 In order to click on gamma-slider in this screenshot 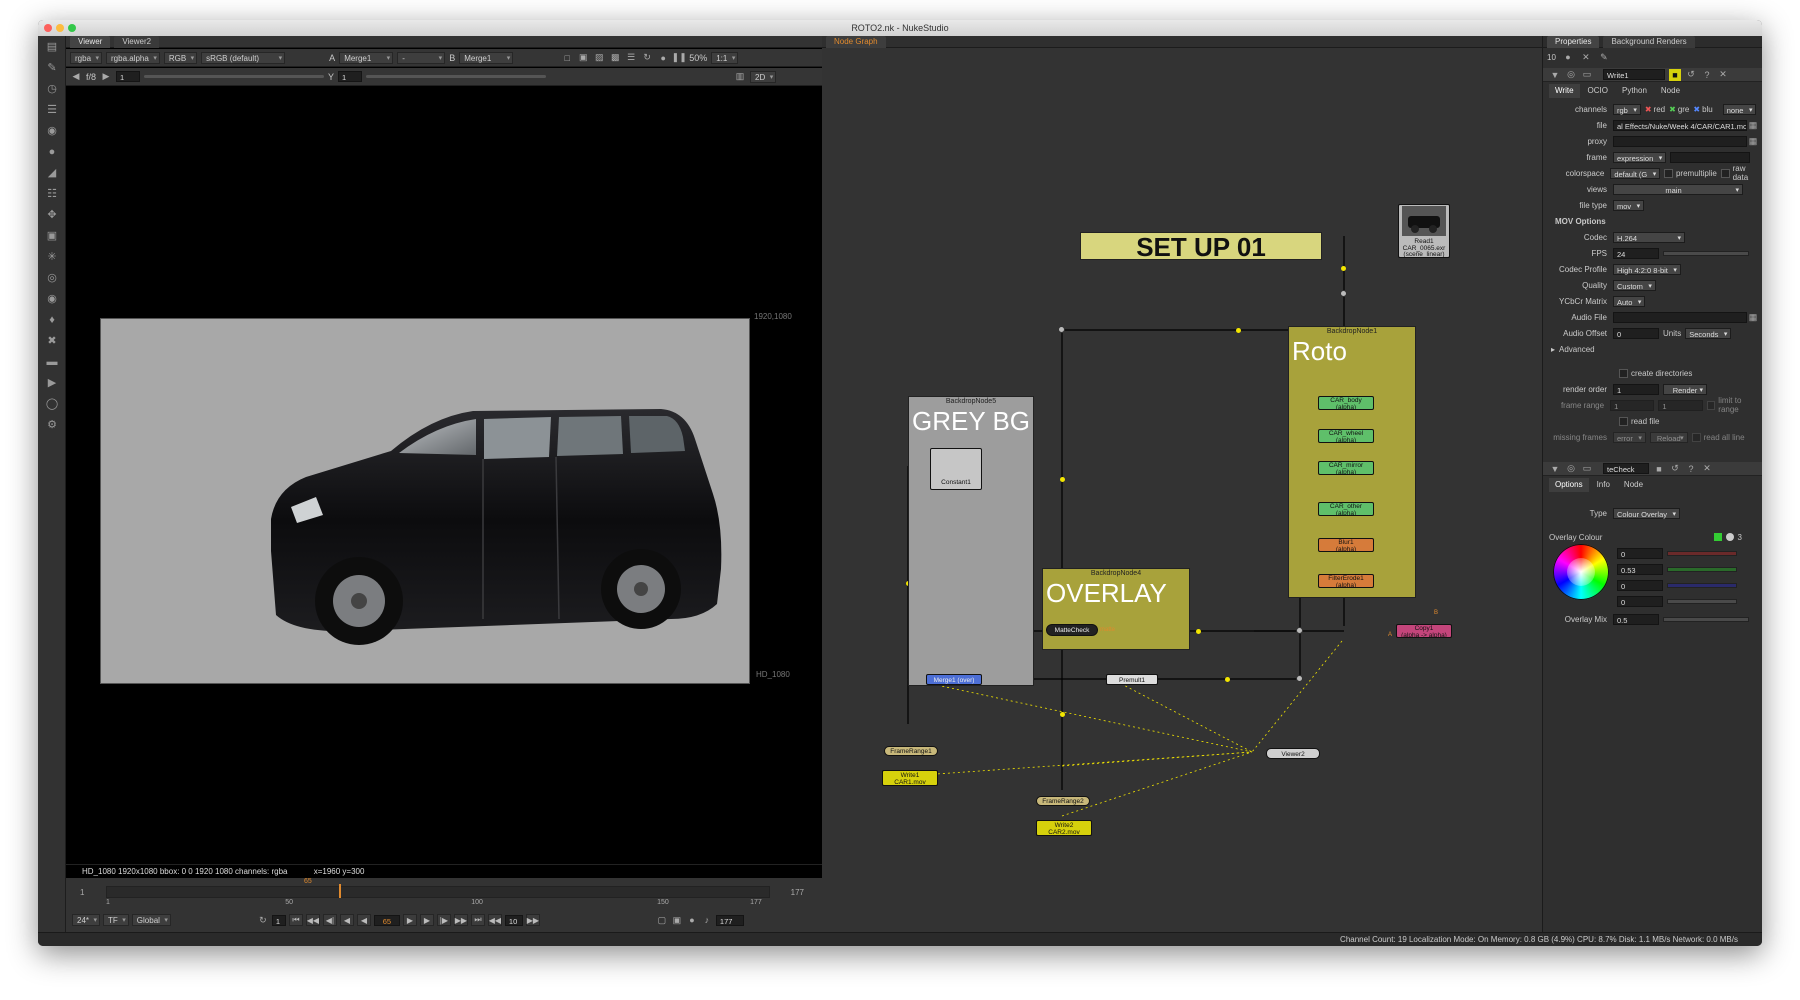, I will do `click(456, 76)`.